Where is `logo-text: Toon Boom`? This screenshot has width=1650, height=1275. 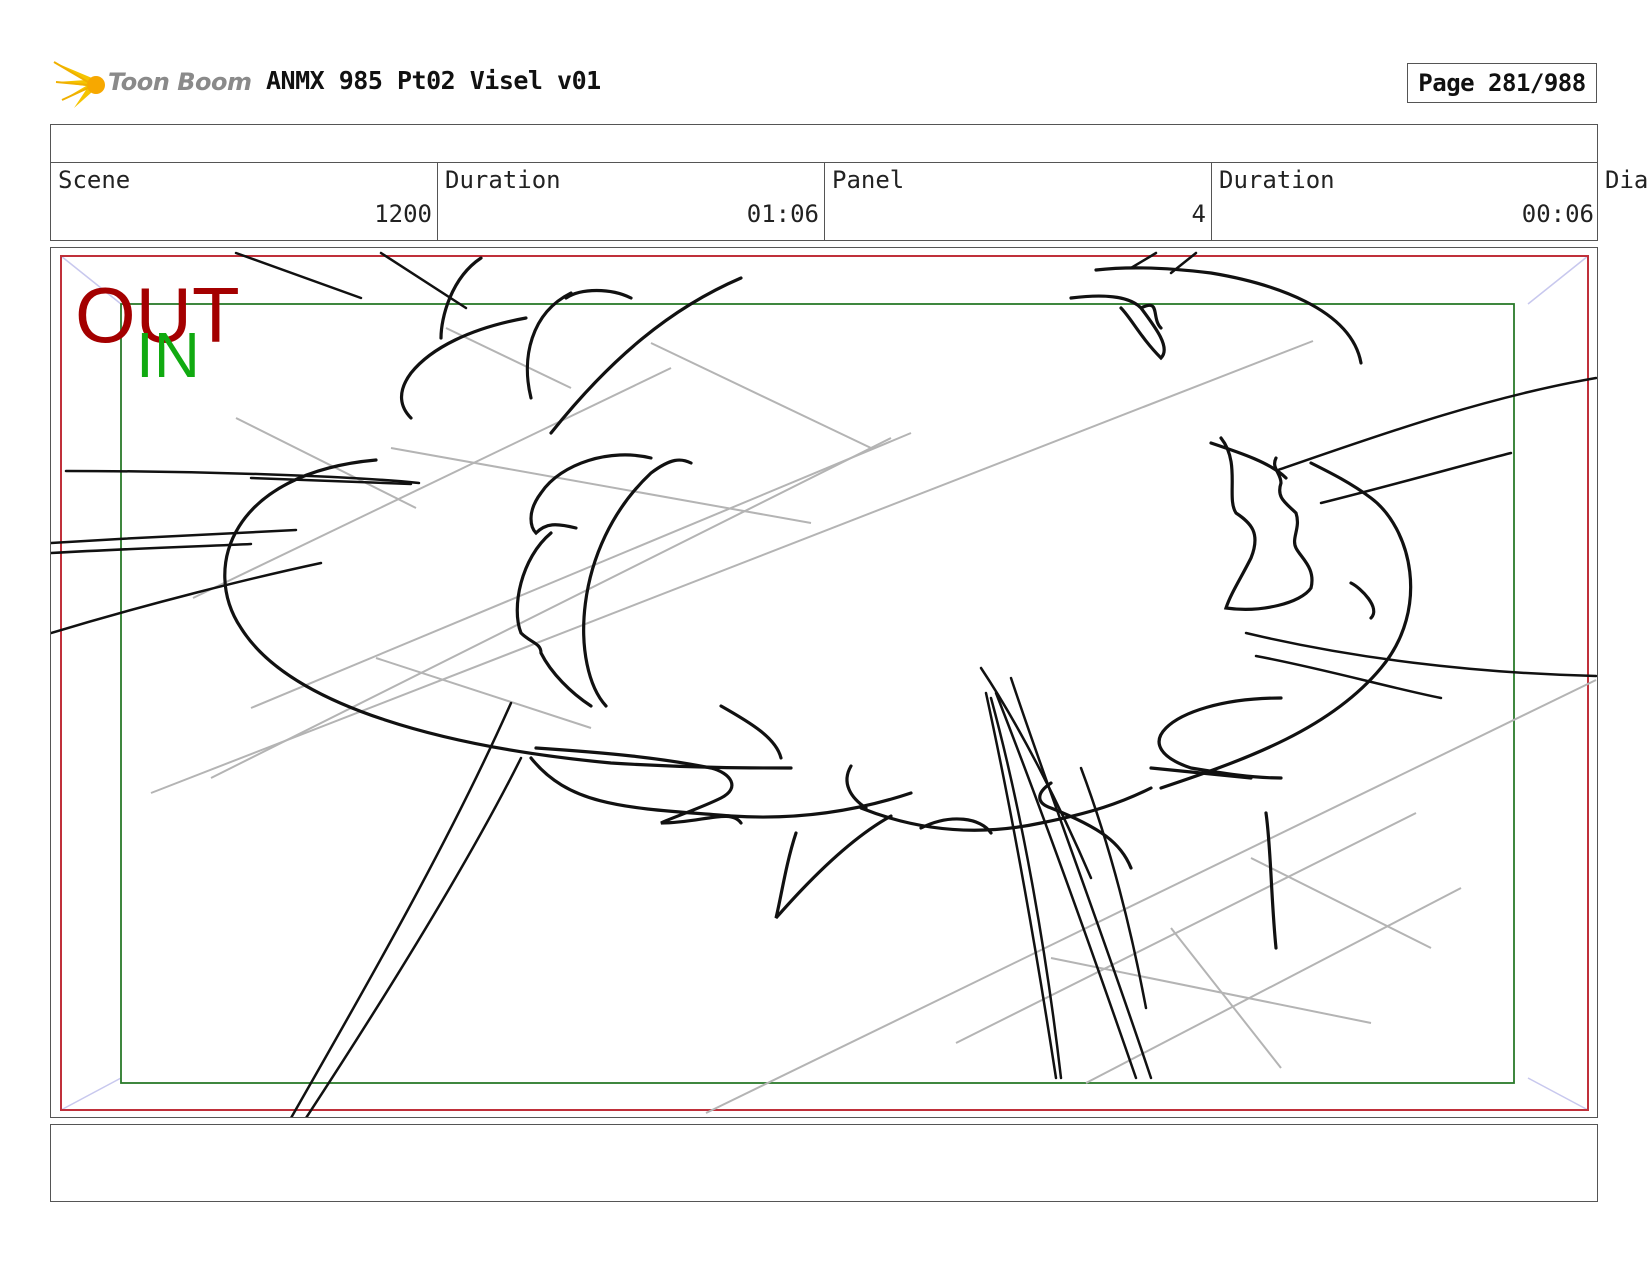 logo-text: Toon Boom is located at coordinates (180, 82).